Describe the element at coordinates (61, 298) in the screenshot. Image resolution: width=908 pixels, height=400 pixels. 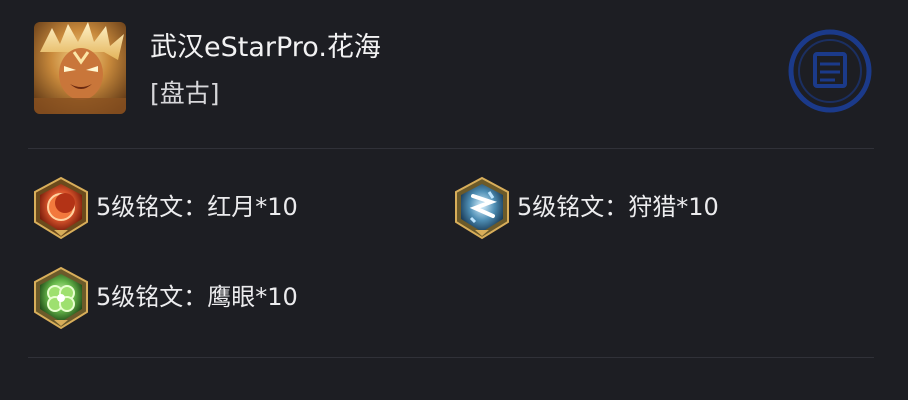
I see `hawk-eye-rune-icon` at that location.